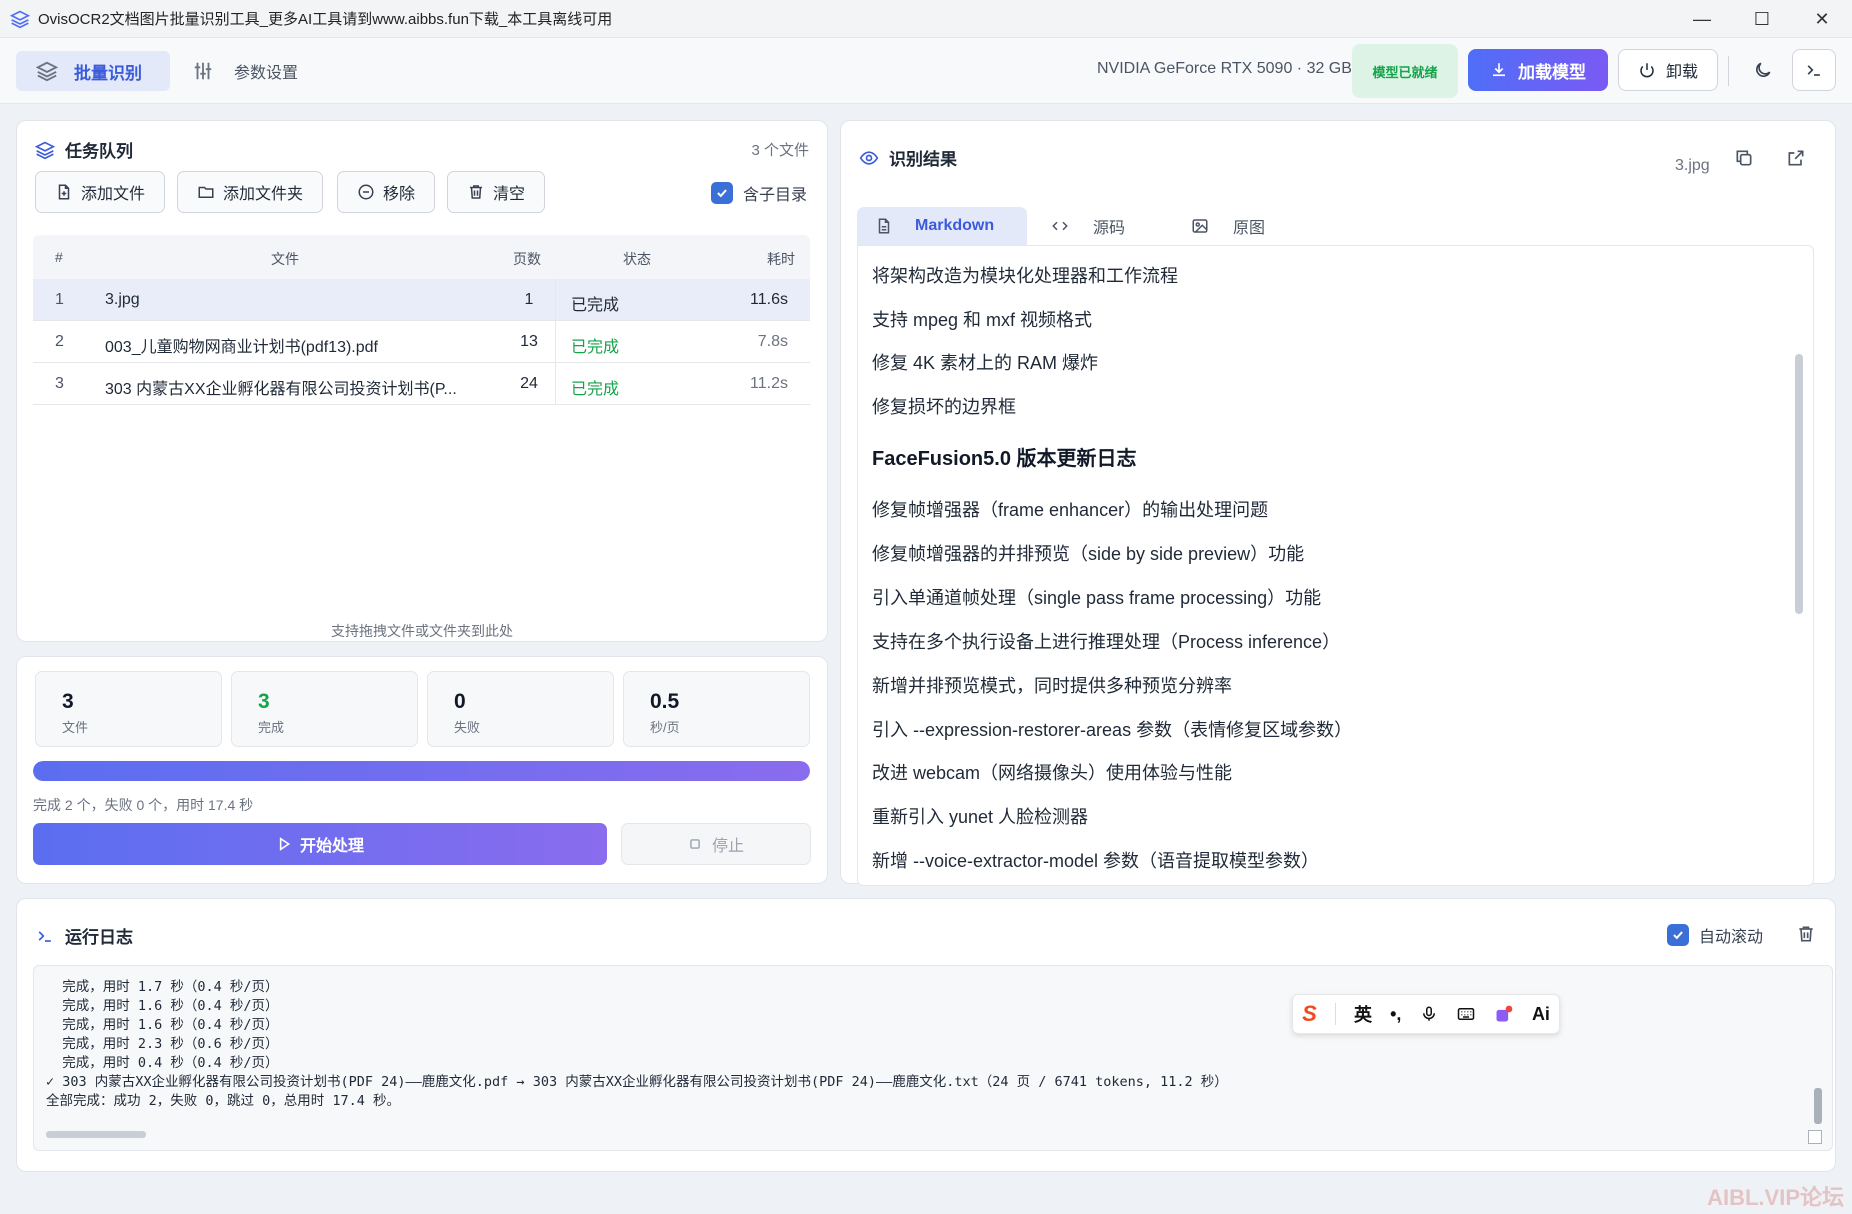  I want to click on row-status: 已完成, so click(595, 347).